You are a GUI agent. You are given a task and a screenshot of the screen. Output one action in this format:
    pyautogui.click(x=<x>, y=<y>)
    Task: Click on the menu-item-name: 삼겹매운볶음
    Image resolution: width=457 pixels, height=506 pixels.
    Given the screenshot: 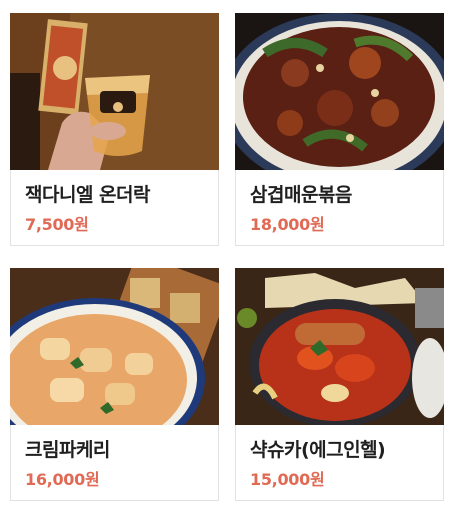 What is the action you would take?
    pyautogui.click(x=301, y=195)
    